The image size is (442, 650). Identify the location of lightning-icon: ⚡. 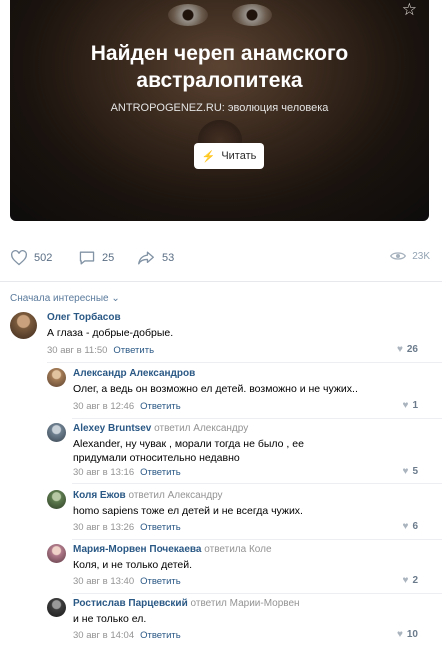
(208, 156).